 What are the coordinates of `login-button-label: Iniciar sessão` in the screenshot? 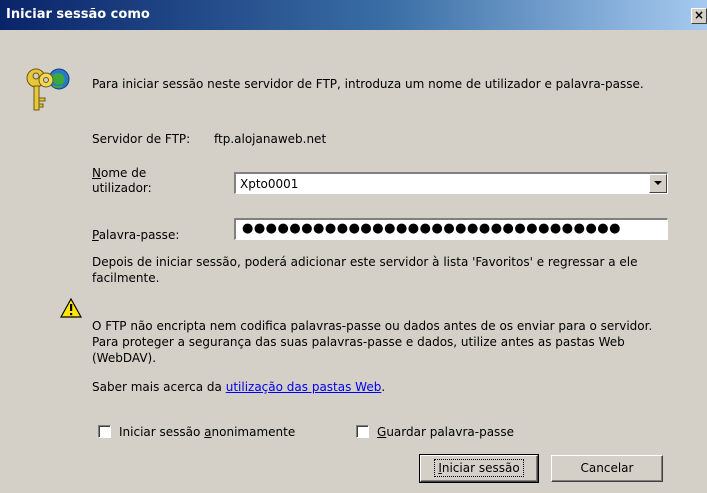 It's located at (479, 468).